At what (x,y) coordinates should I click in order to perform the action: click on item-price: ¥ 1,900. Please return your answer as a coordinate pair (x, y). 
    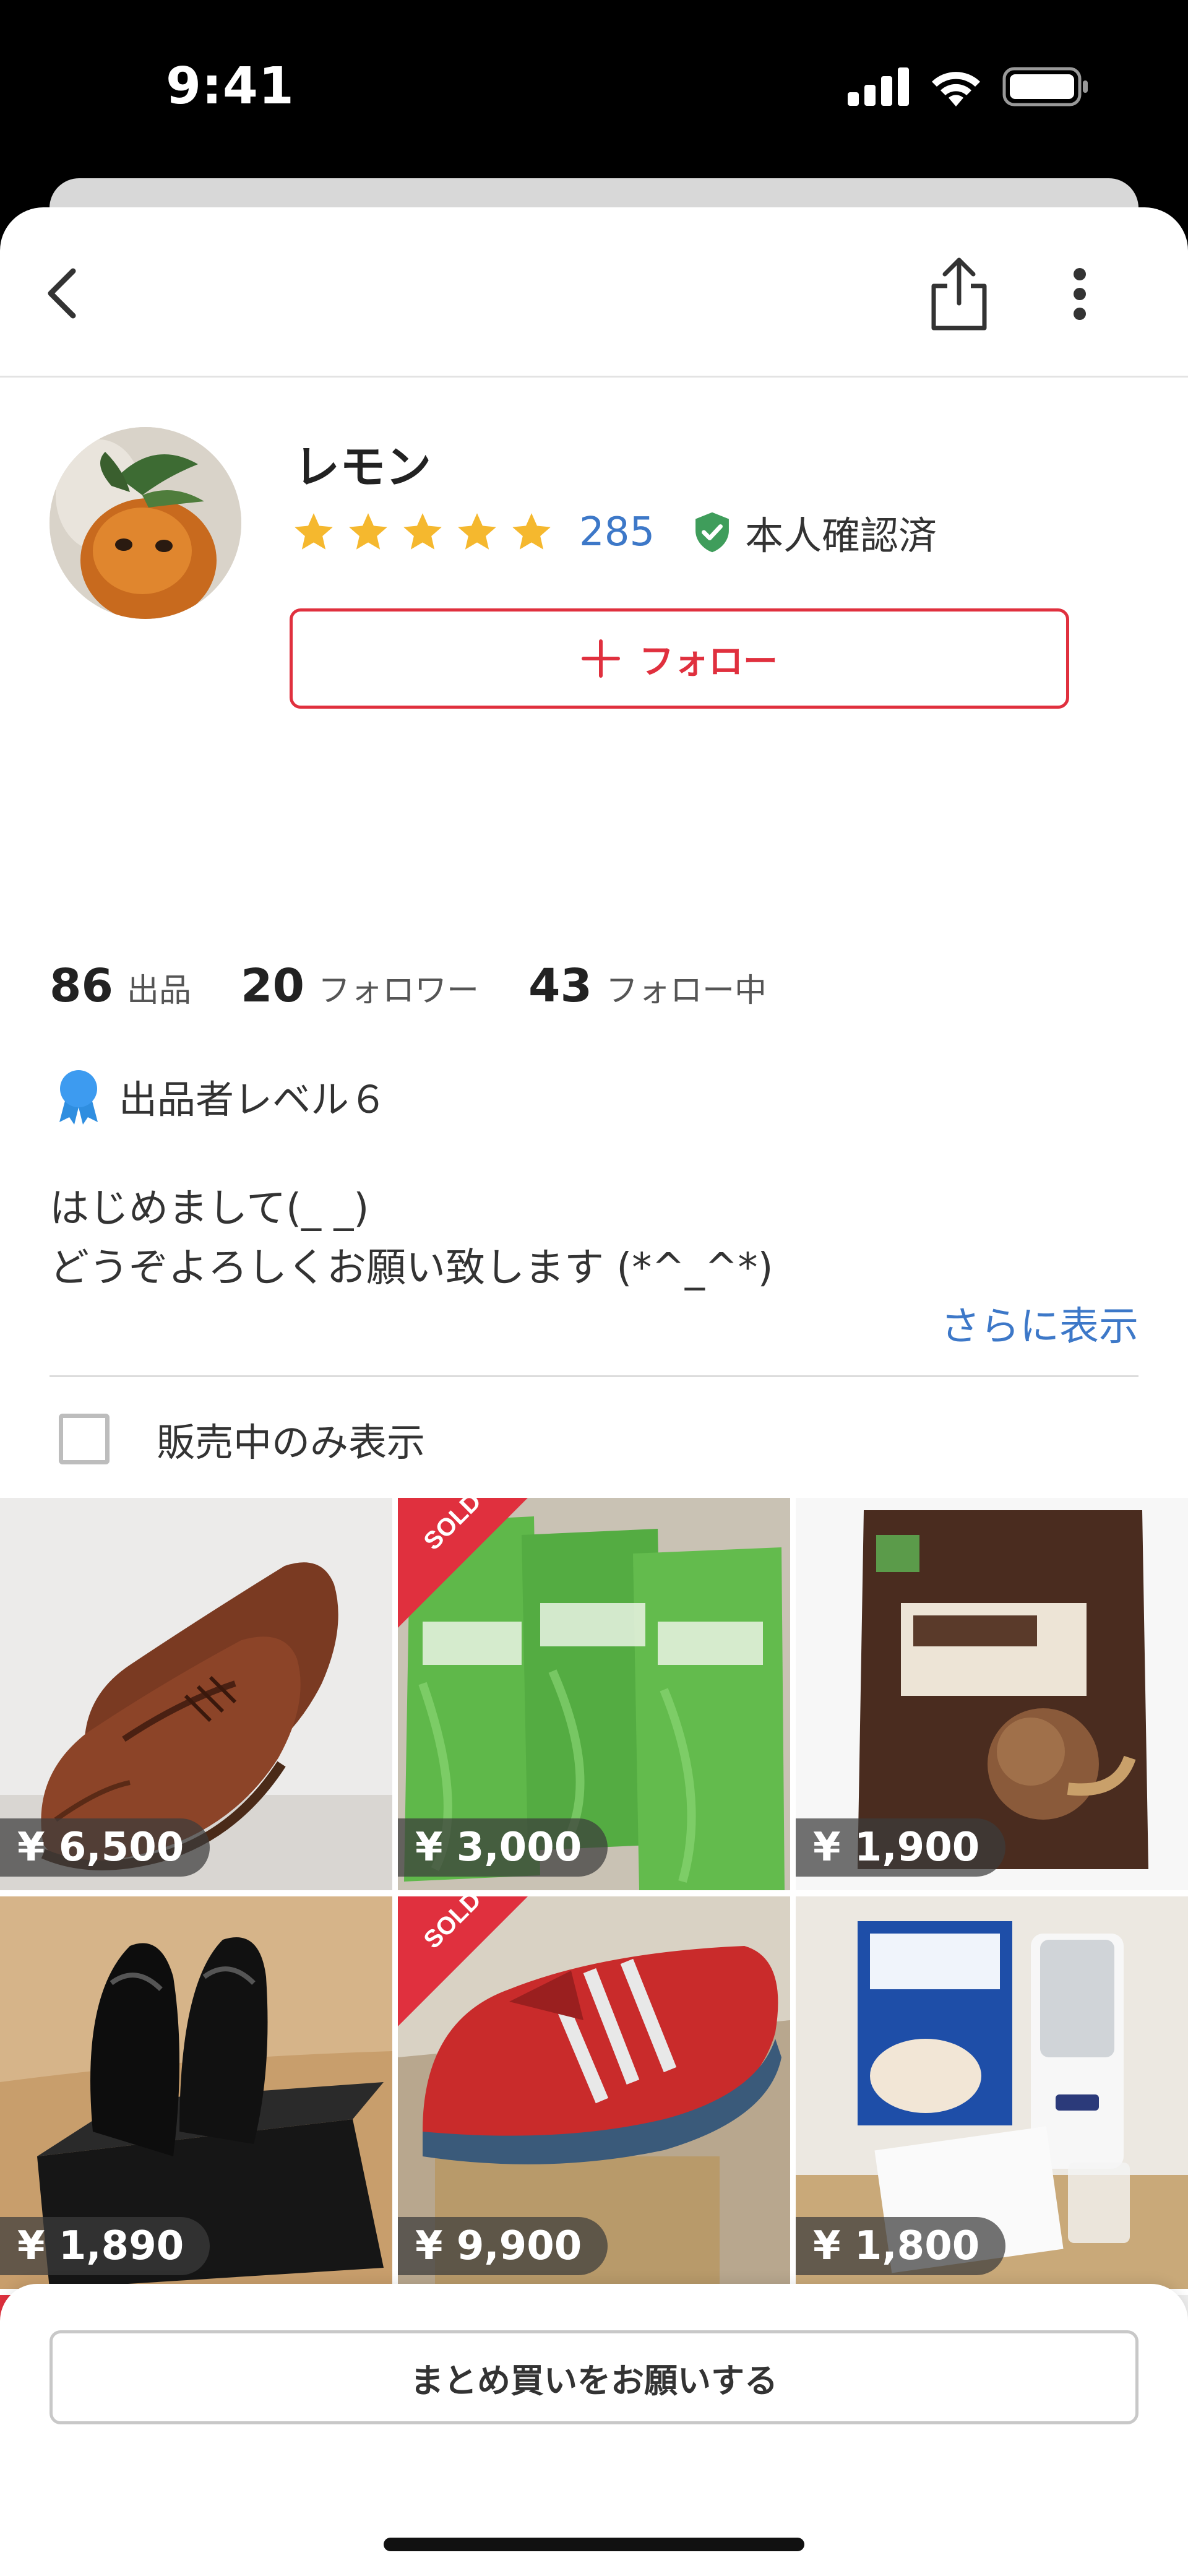
    Looking at the image, I should click on (901, 1847).